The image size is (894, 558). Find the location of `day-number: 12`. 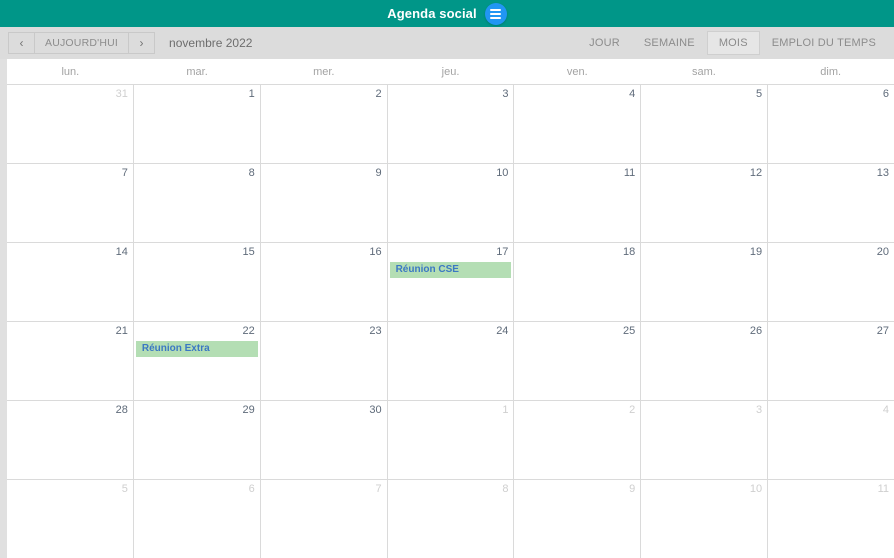

day-number: 12 is located at coordinates (756, 173).